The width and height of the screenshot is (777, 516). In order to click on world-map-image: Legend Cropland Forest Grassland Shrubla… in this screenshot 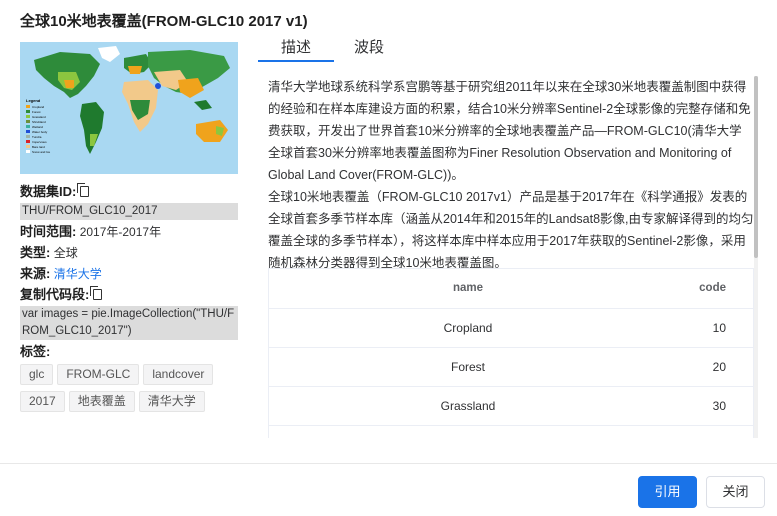, I will do `click(129, 111)`.